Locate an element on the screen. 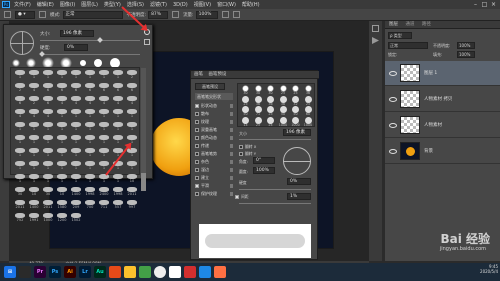 This screenshot has height=281, width=500. flip-x-option: 翻转 X is located at coordinates (247, 147).